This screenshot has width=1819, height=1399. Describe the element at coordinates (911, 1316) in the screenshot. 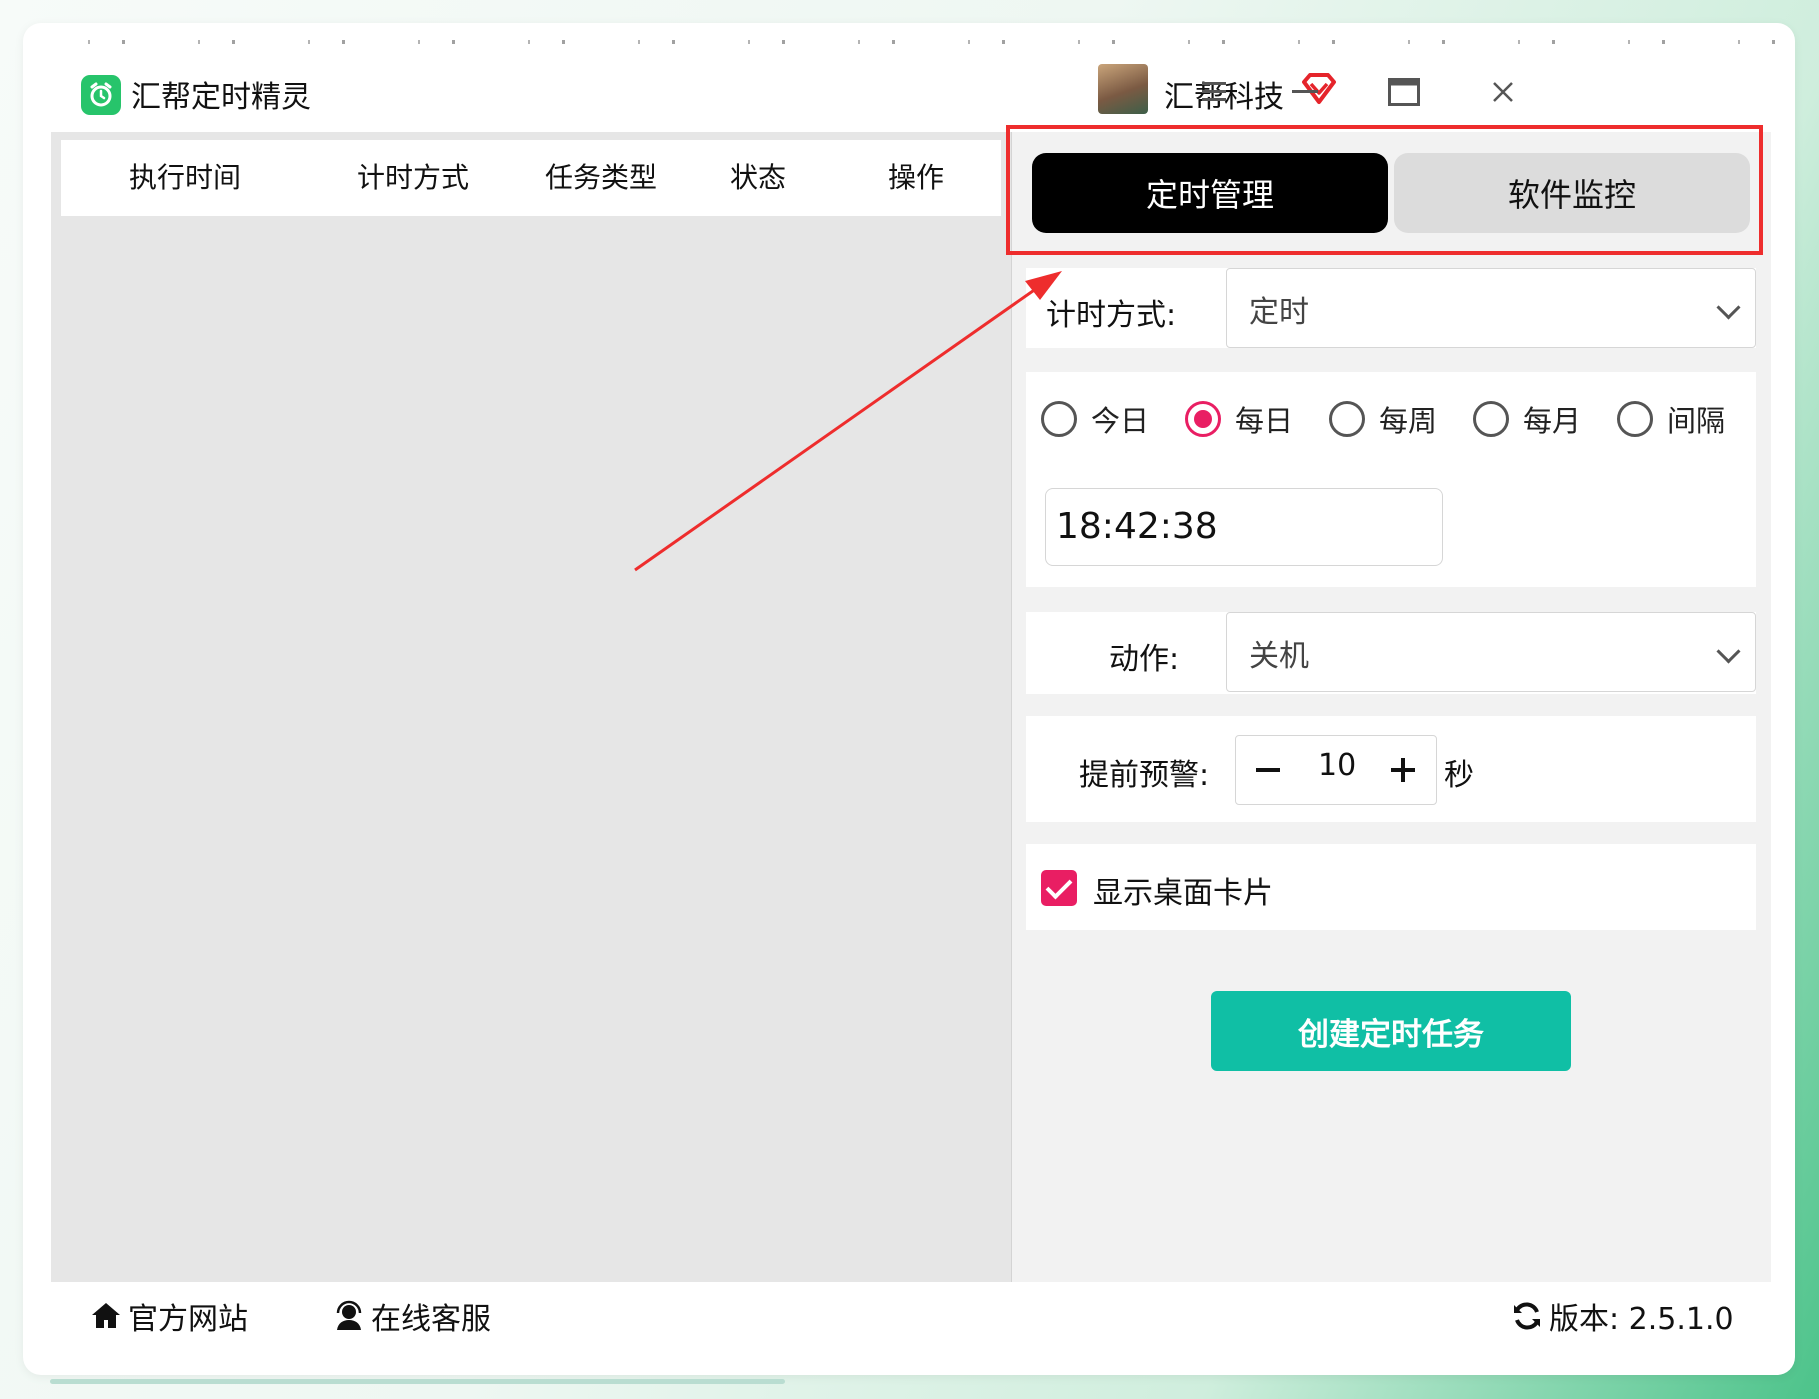

I see `footer-bar: 官方网站 在线客服 版本: 2.5.1.0` at that location.